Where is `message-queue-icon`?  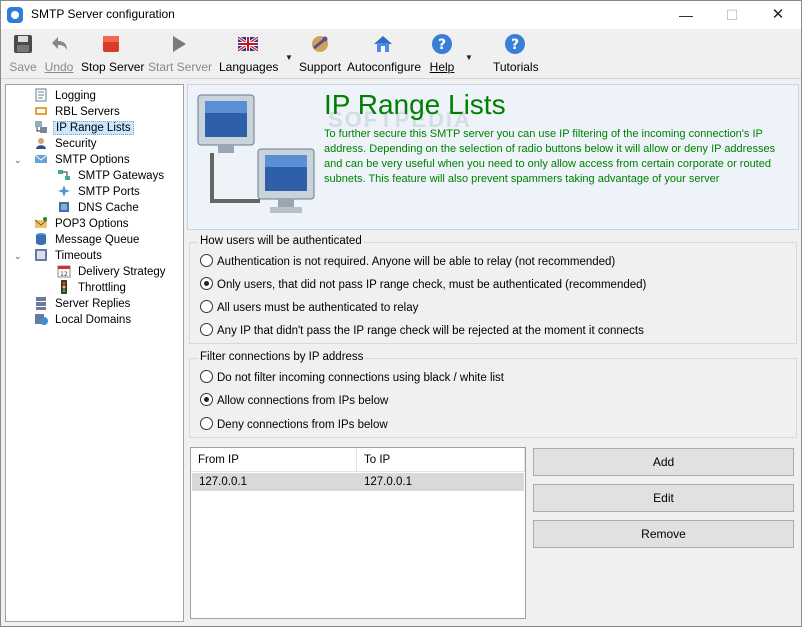
message-queue-icon is located at coordinates (41, 239).